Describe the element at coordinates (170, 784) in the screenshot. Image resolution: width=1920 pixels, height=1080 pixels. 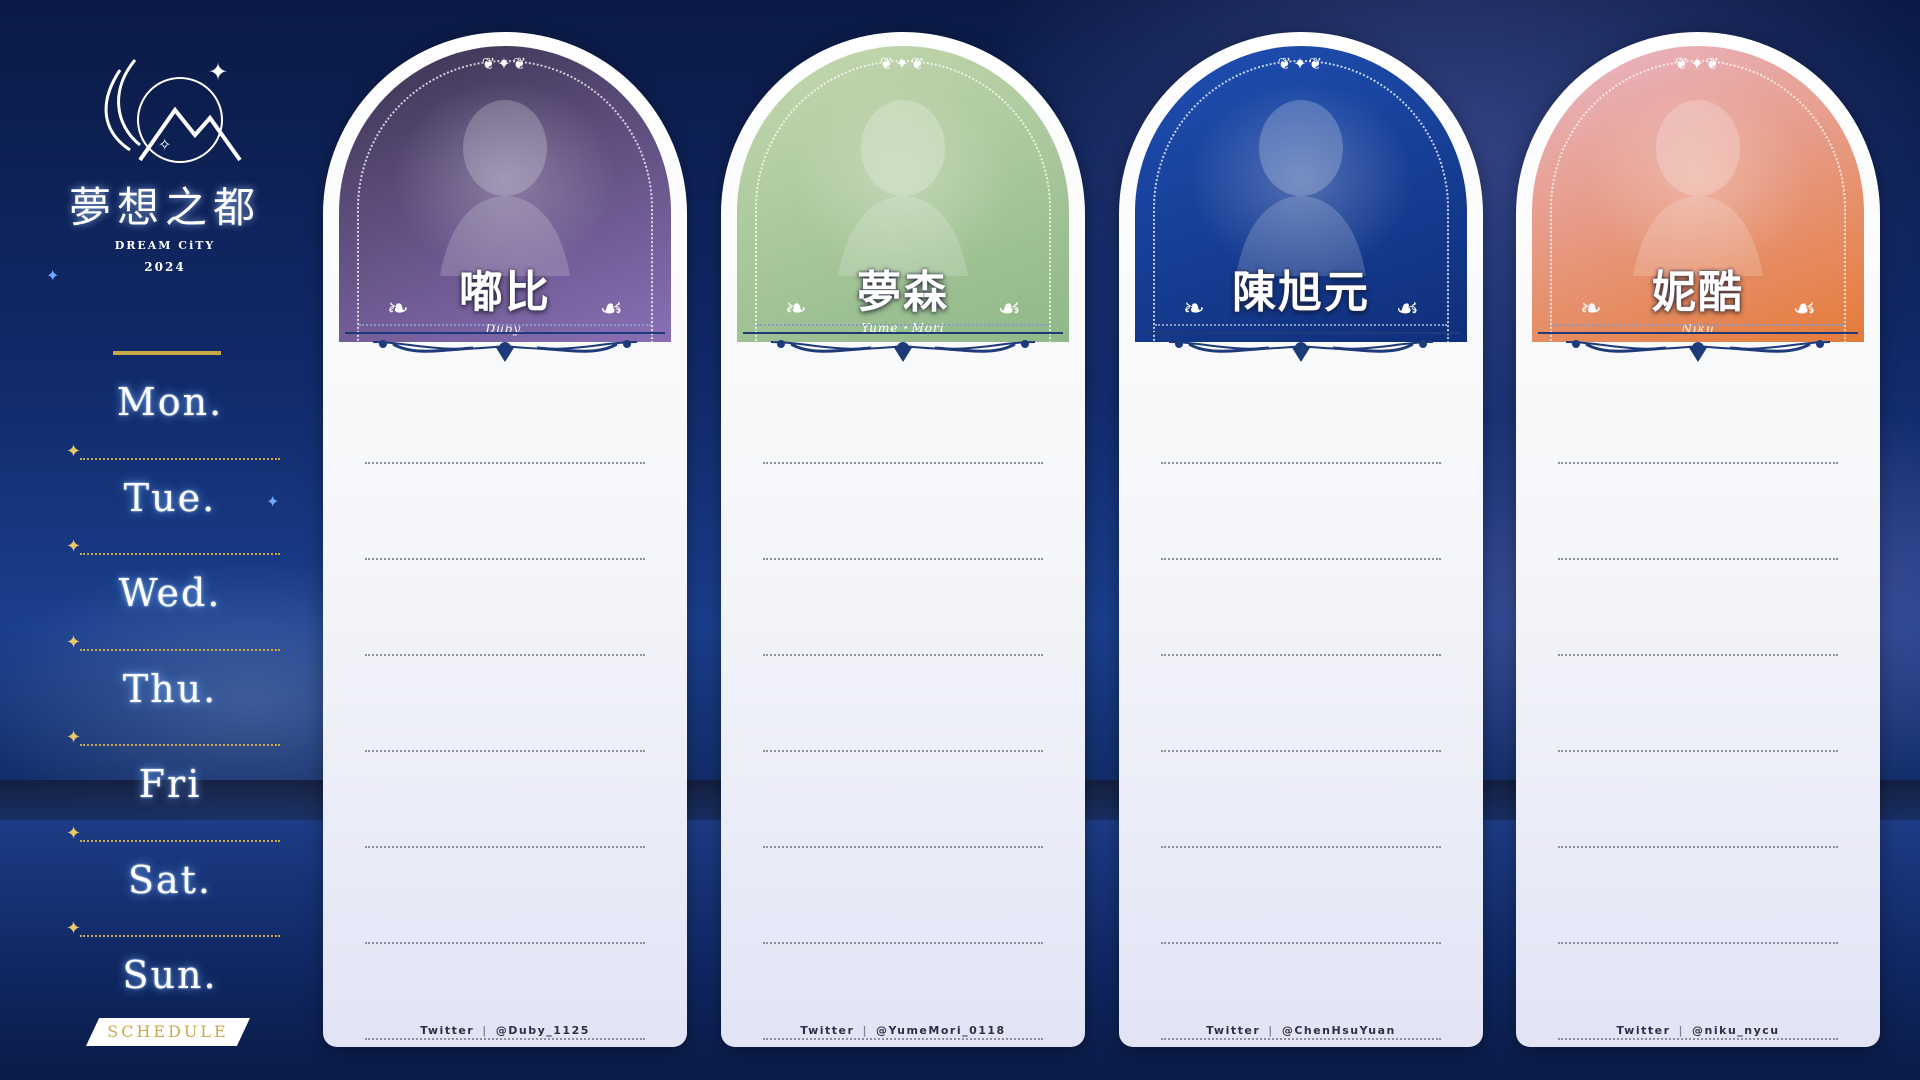
I see `day-label: Fri` at that location.